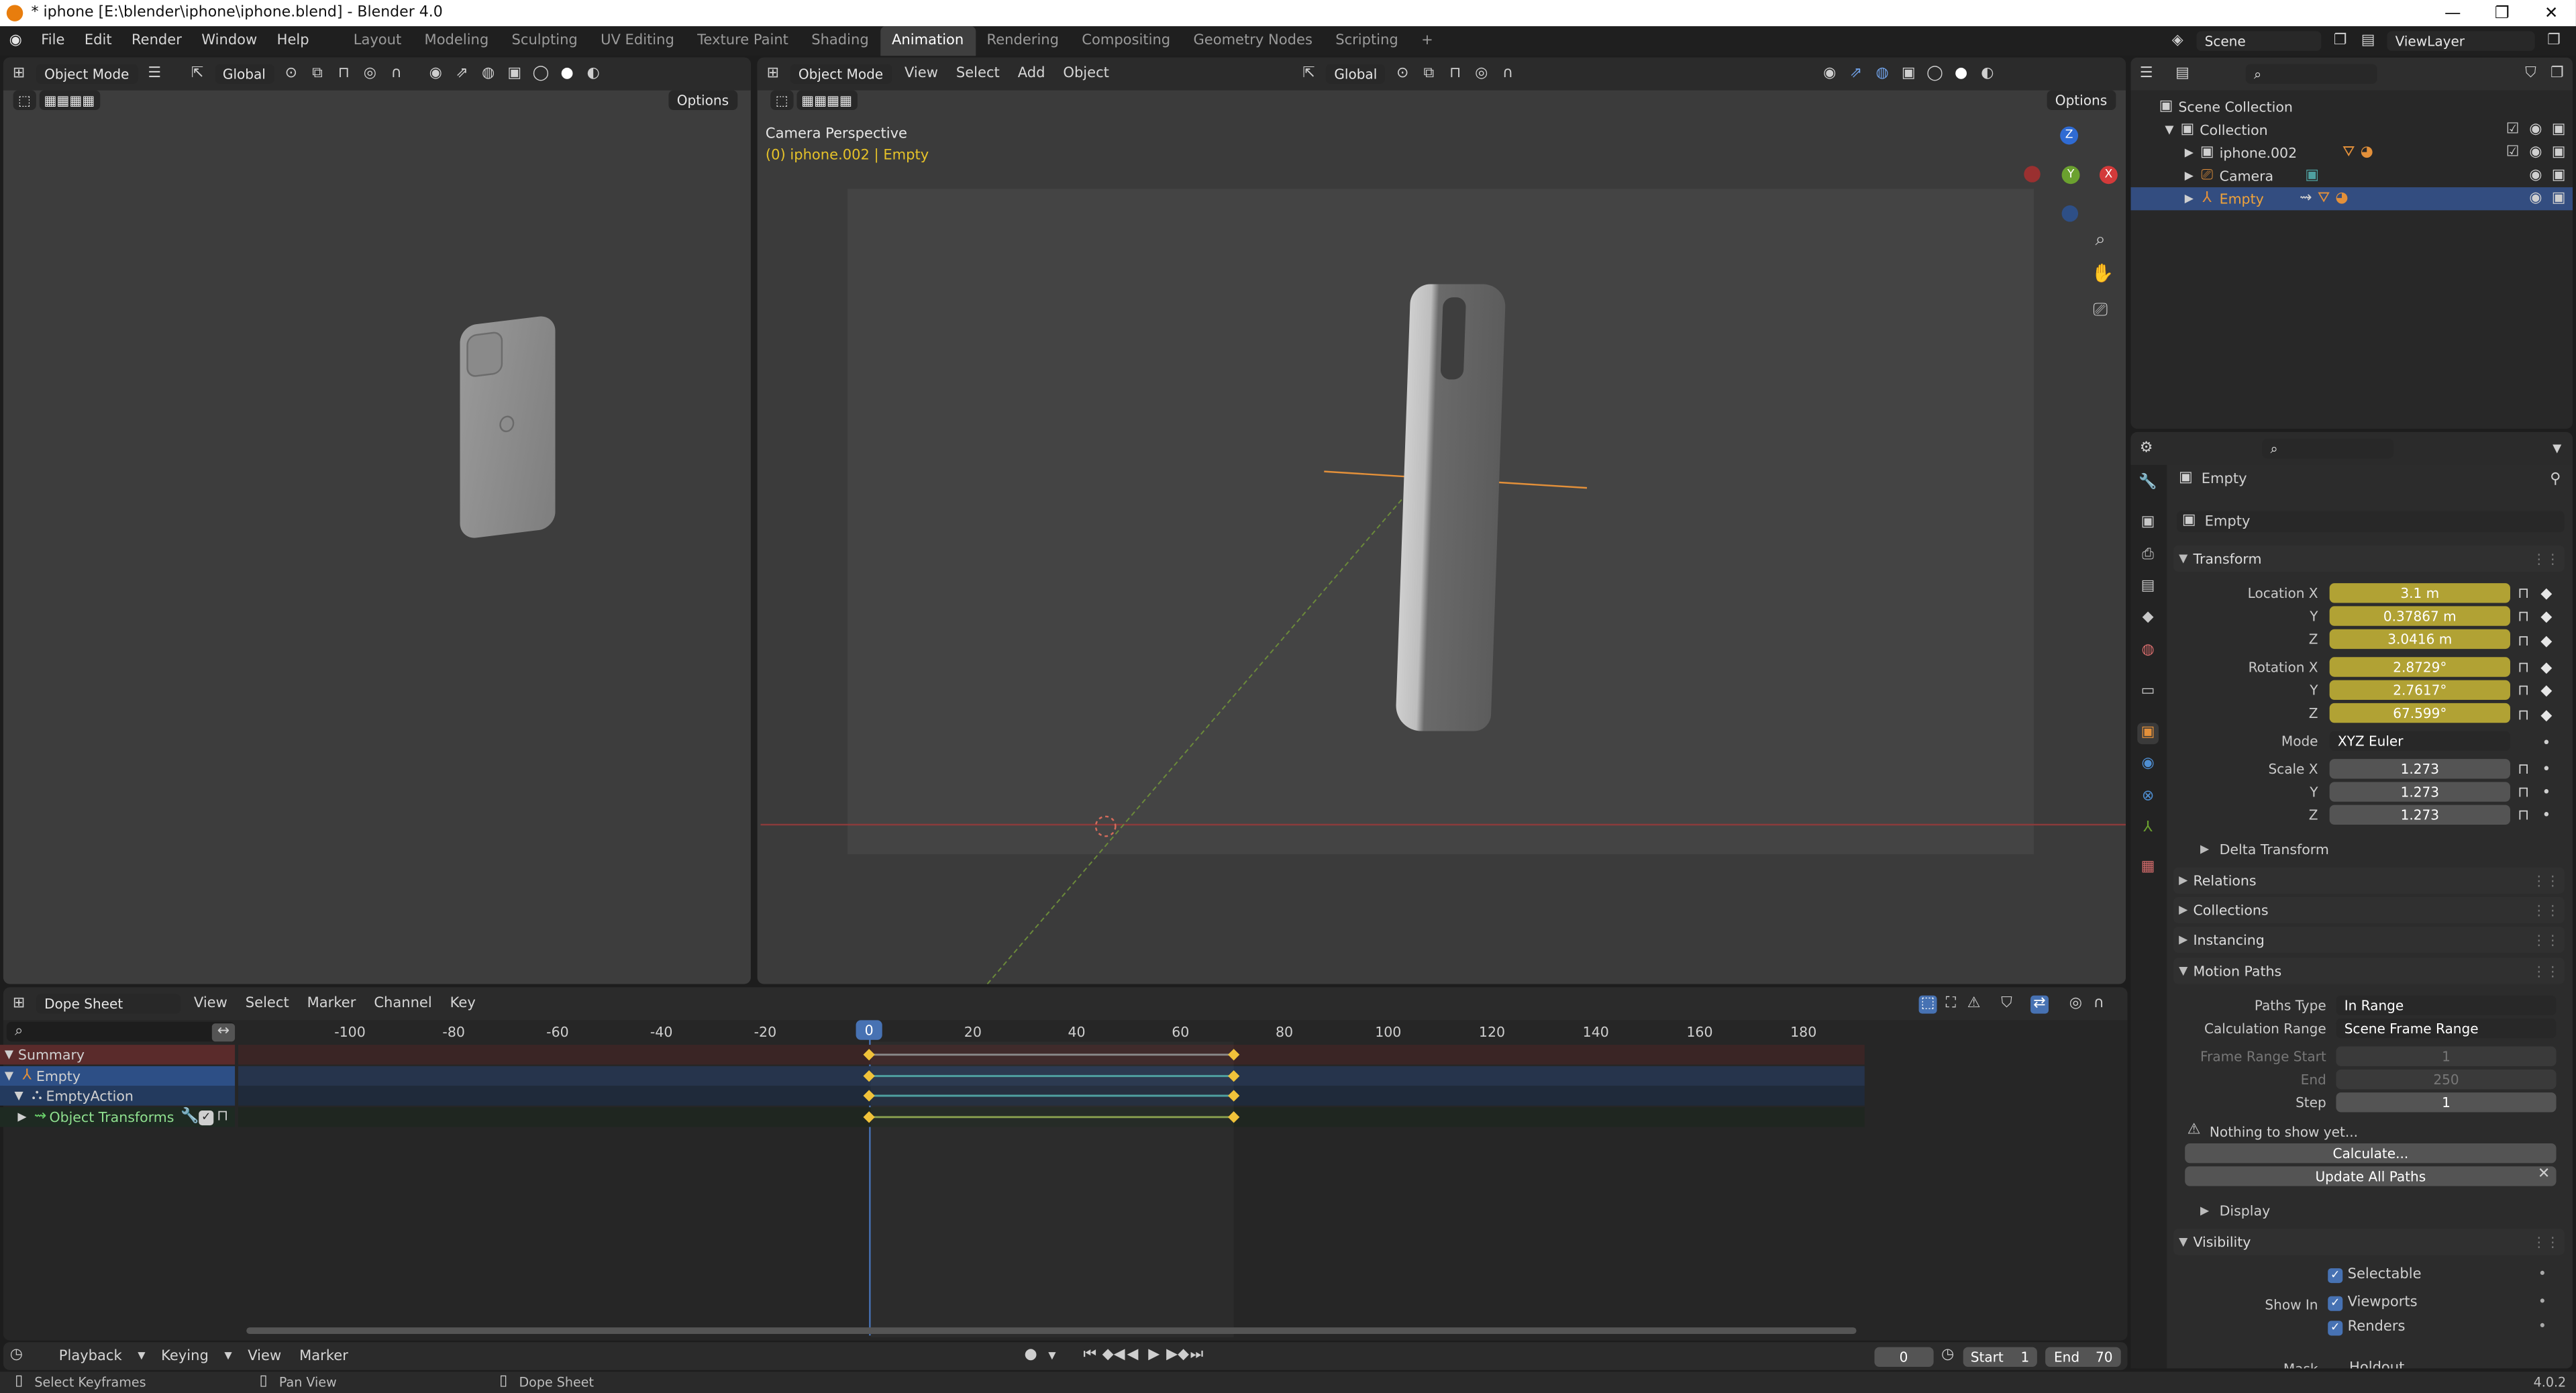 The height and width of the screenshot is (1393, 2576). Describe the element at coordinates (2032, 174) in the screenshot. I see `gizmo-neg-x` at that location.